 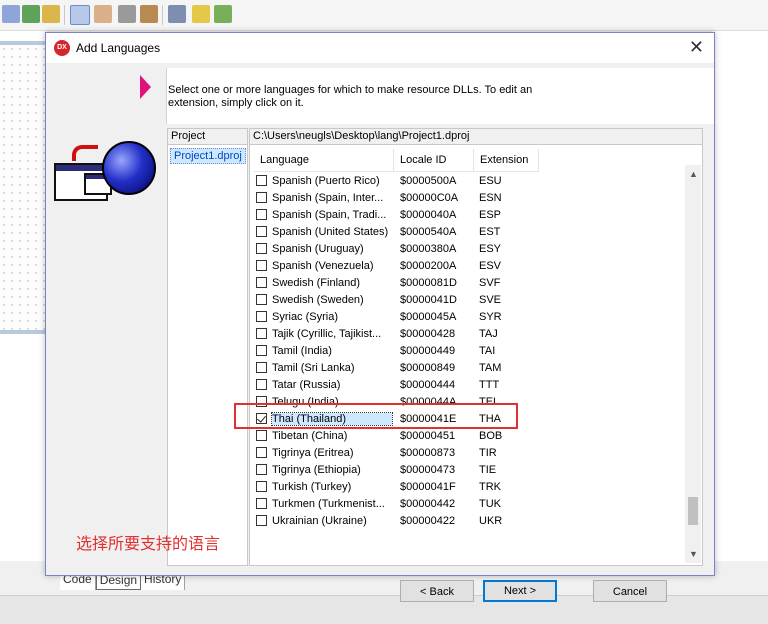 I want to click on language-row: Swedish (Sweden) $0000041D SVE, so click(x=466, y=299).